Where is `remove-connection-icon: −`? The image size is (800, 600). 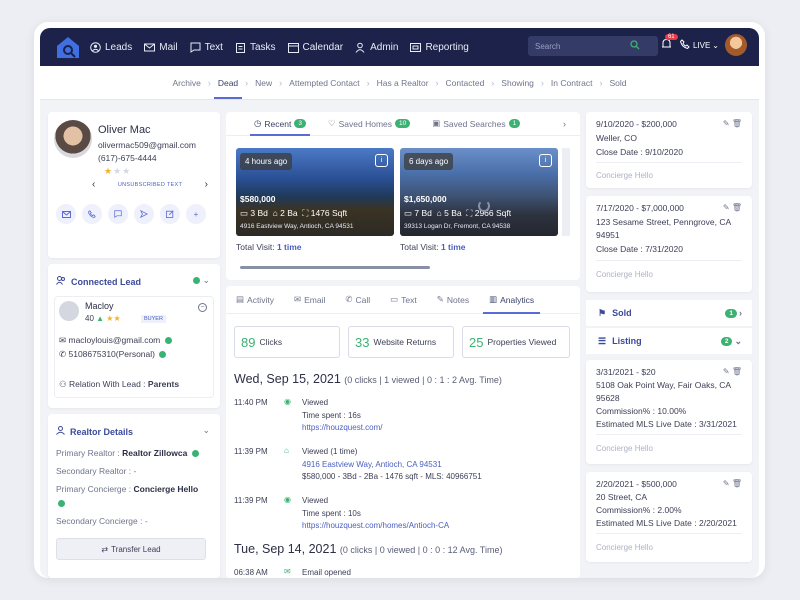
remove-connection-icon: − is located at coordinates (202, 307).